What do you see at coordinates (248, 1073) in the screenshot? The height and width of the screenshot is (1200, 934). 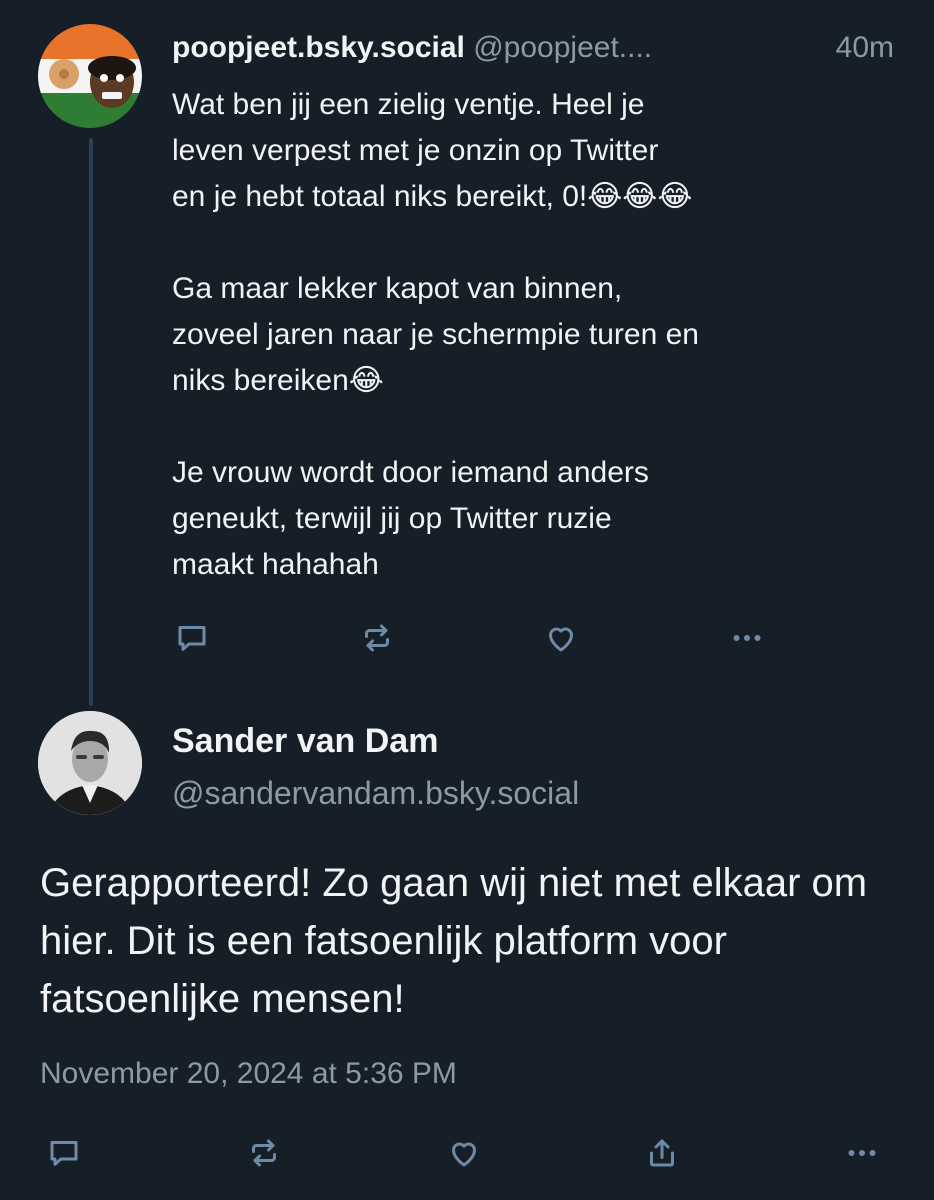 I see `post-timestamp: November 20, 2024 at 5:36 PM` at bounding box center [248, 1073].